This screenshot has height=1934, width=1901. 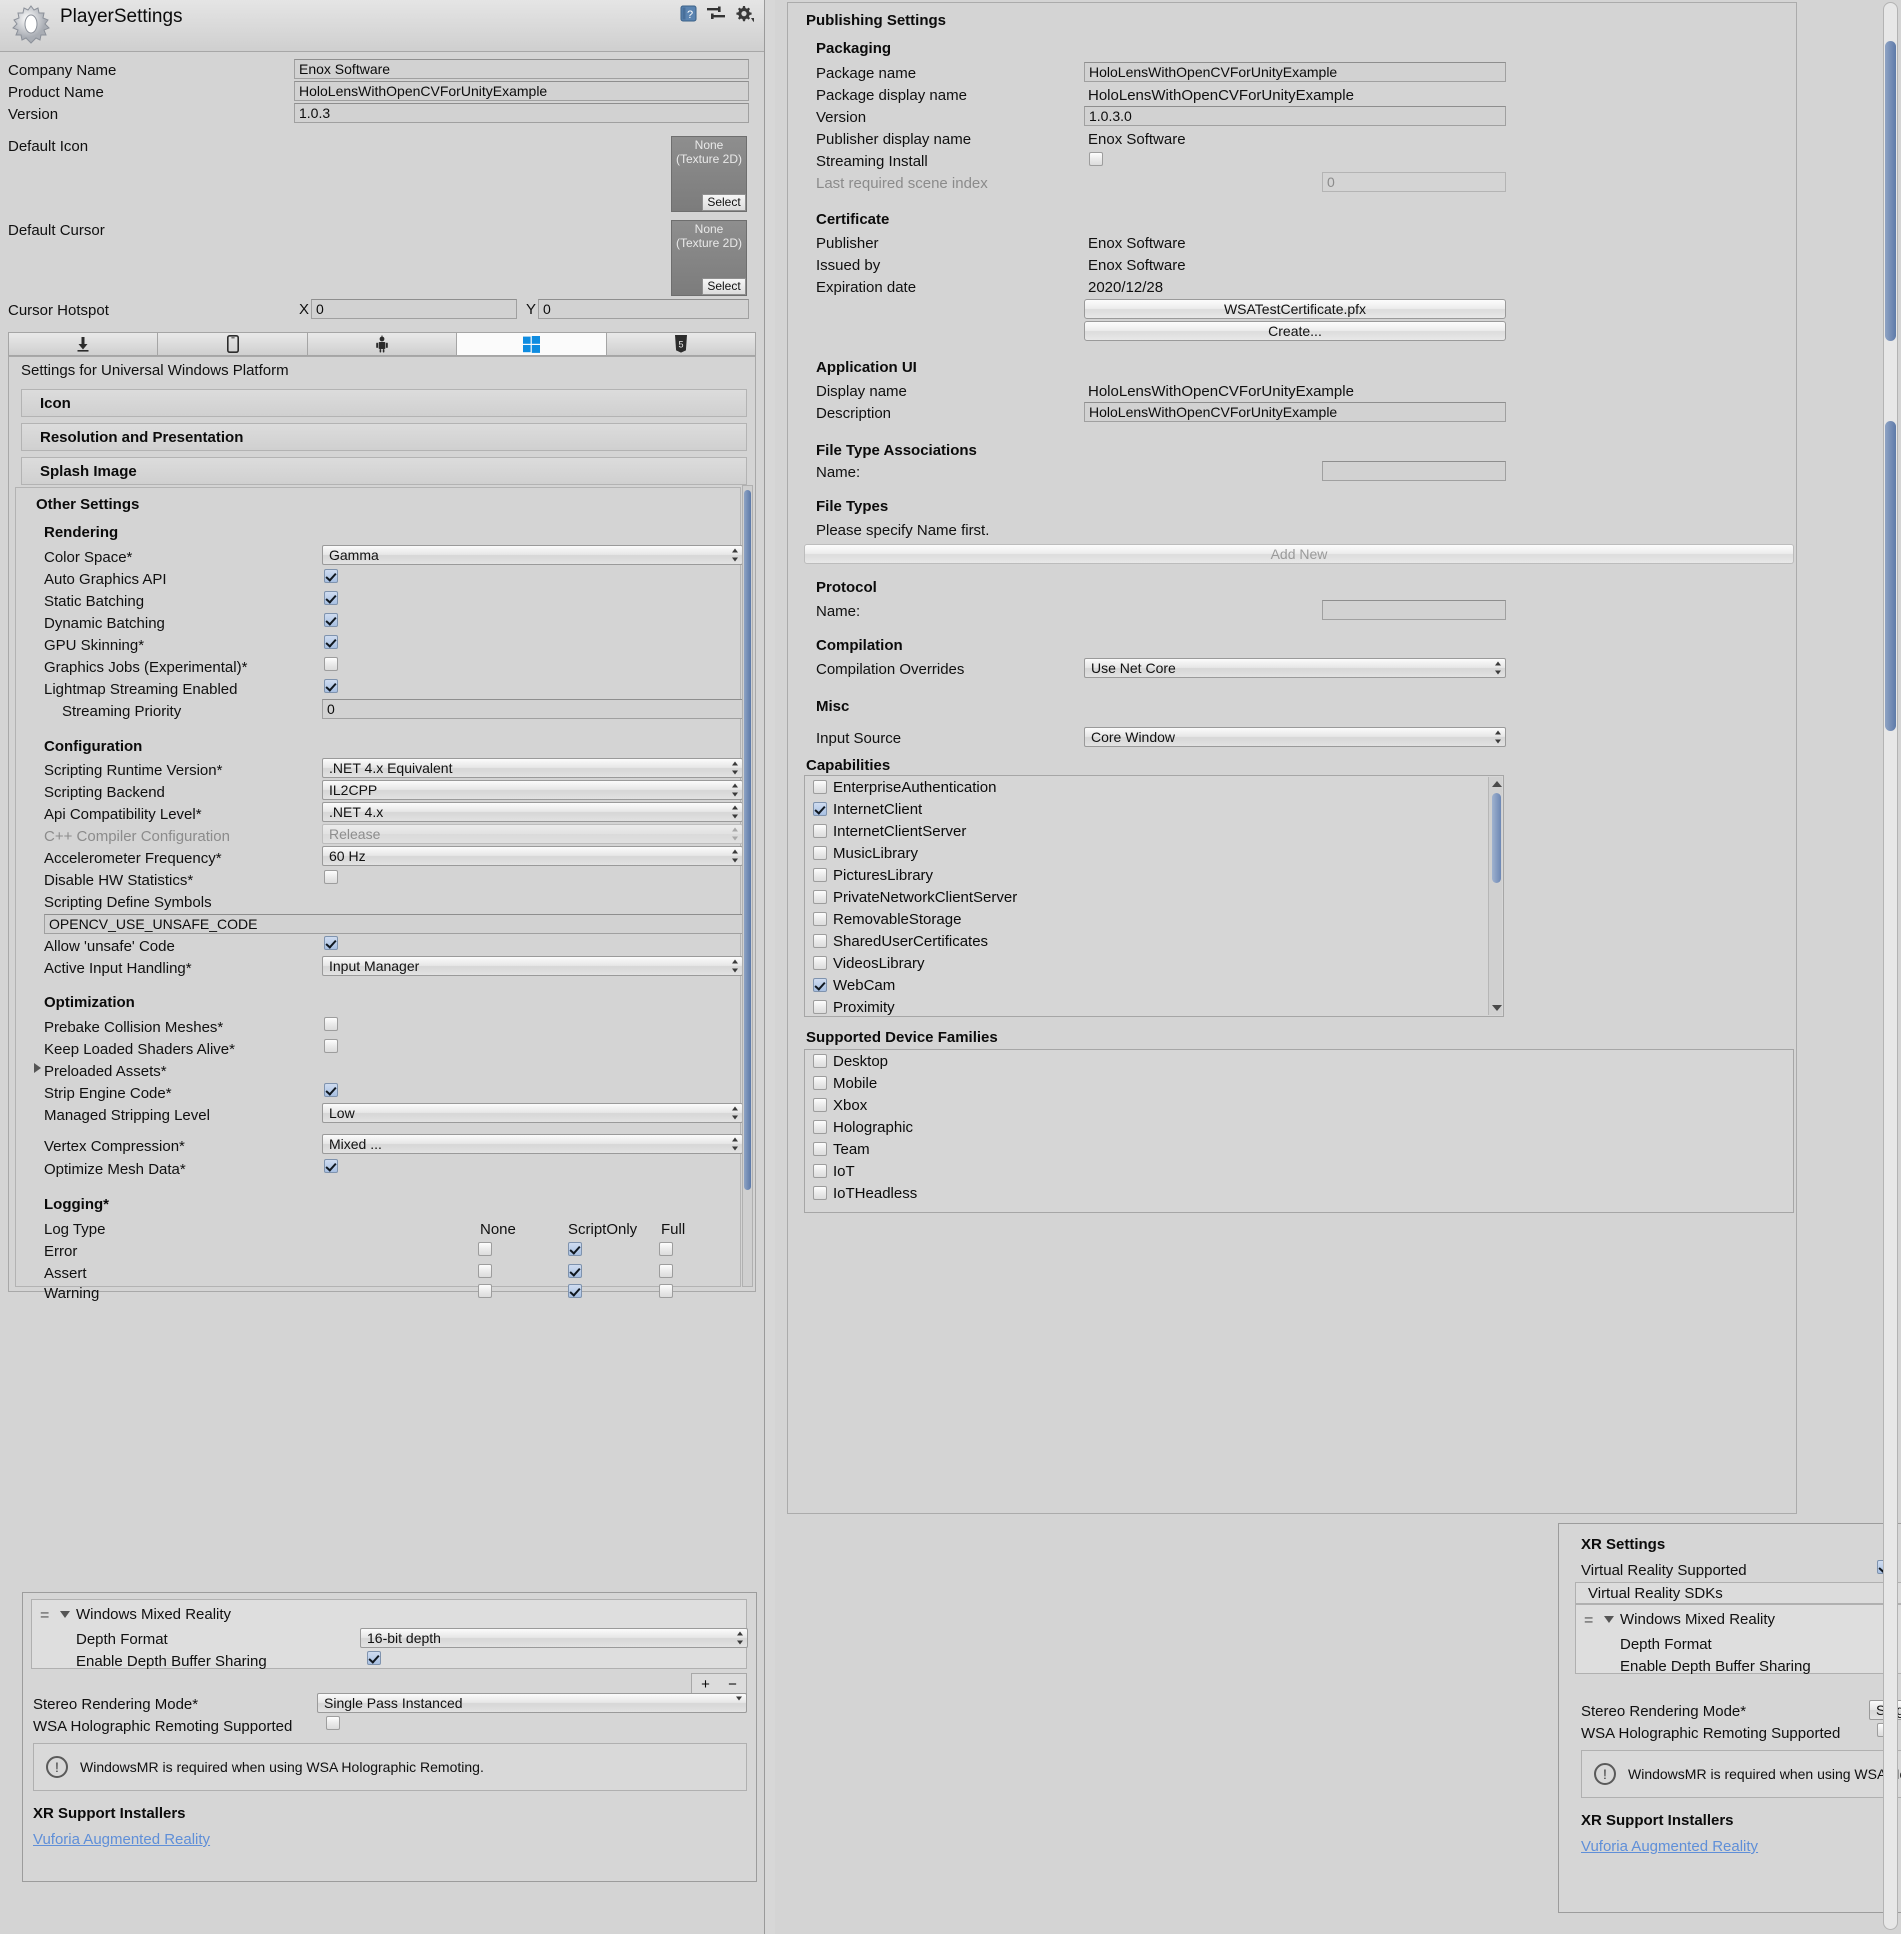 I want to click on platform-tab-webgl: 5, so click(x=681, y=344).